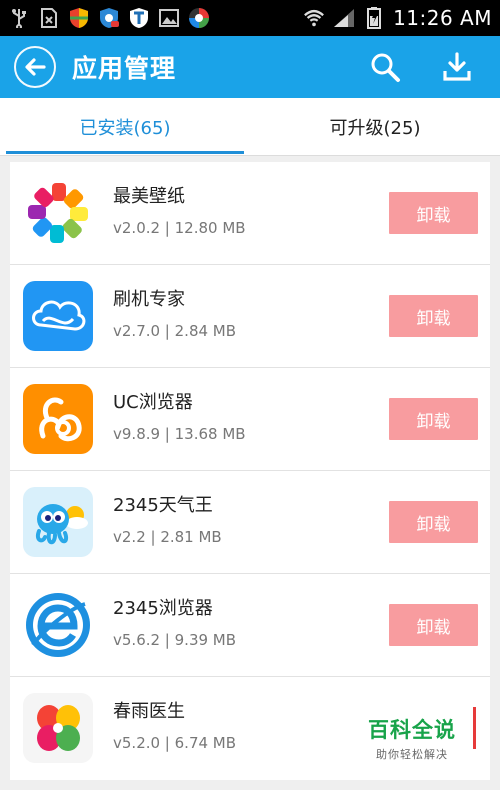 The image size is (500, 790). Describe the element at coordinates (250, 18) in the screenshot. I see `status-bar: 11:26 AM` at that location.